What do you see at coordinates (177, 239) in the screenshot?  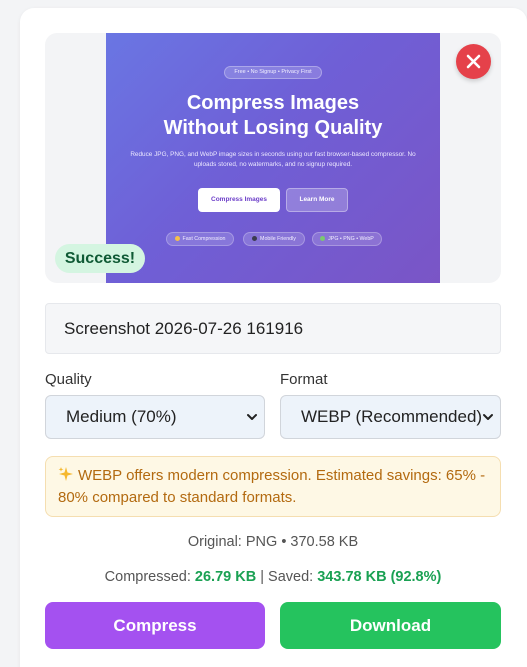 I see `bolt-icon` at bounding box center [177, 239].